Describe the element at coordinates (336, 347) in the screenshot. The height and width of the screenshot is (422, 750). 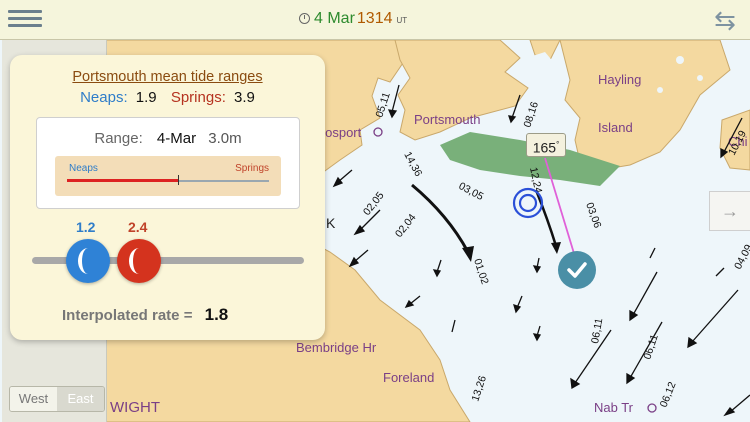
I see `place-bembridge: Bembridge Hr` at that location.